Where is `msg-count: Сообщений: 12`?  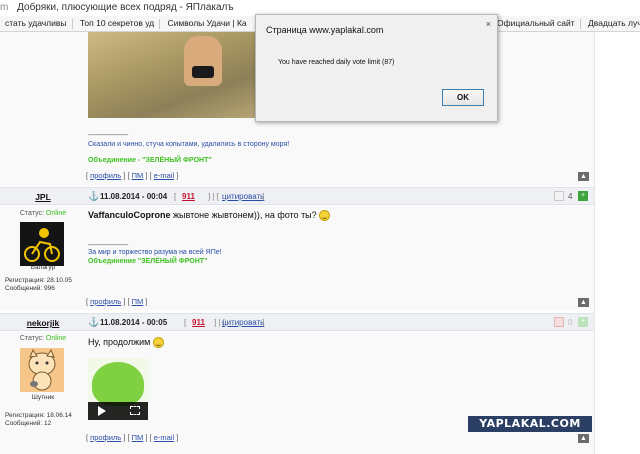
msg-count: Сообщений: 12 is located at coordinates (28, 423).